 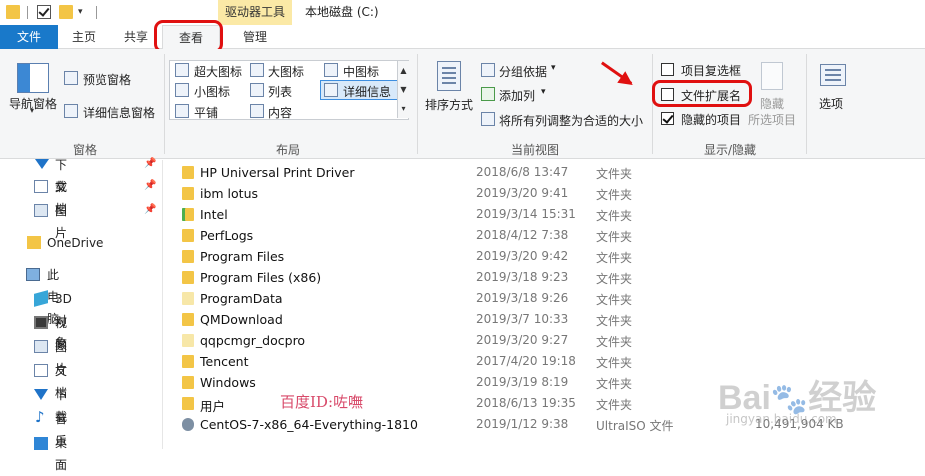 What do you see at coordinates (44, 12) in the screenshot?
I see `properties-check-icon` at bounding box center [44, 12].